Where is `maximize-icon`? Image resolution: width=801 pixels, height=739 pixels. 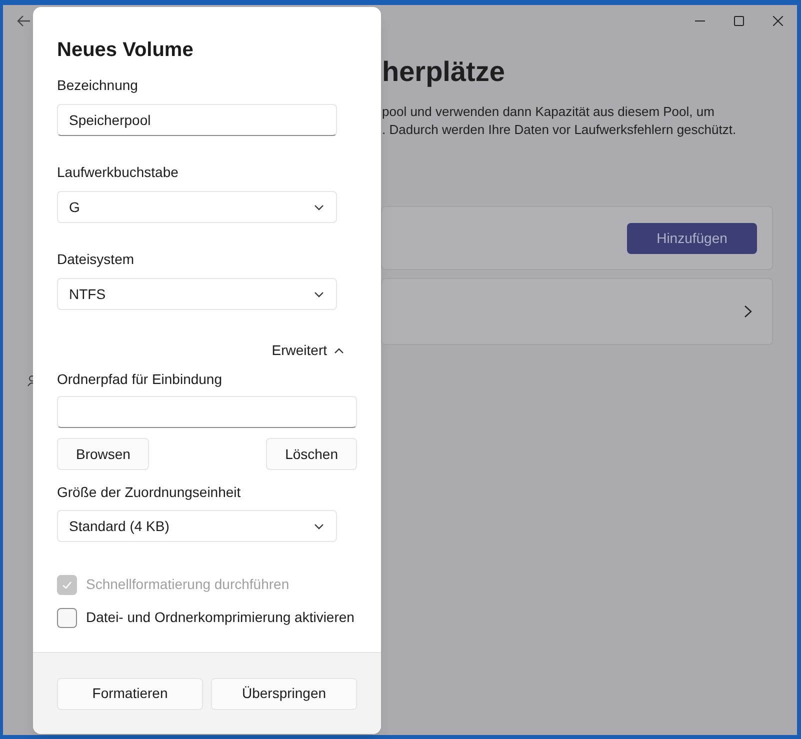
maximize-icon is located at coordinates (739, 21).